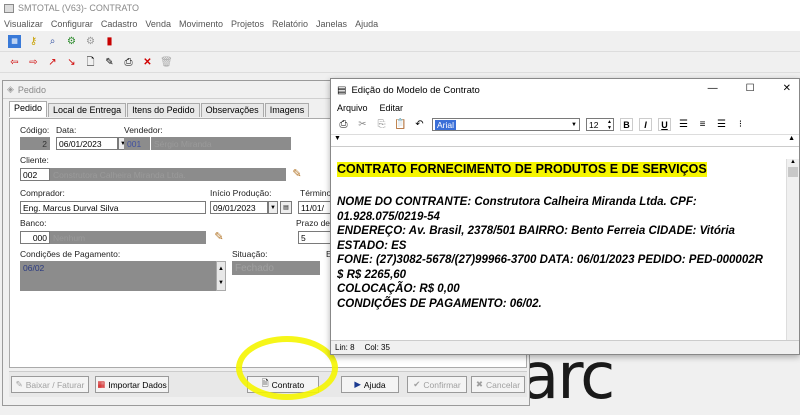 The image size is (800, 415). I want to click on status-line: Lin: 8, so click(345, 347).